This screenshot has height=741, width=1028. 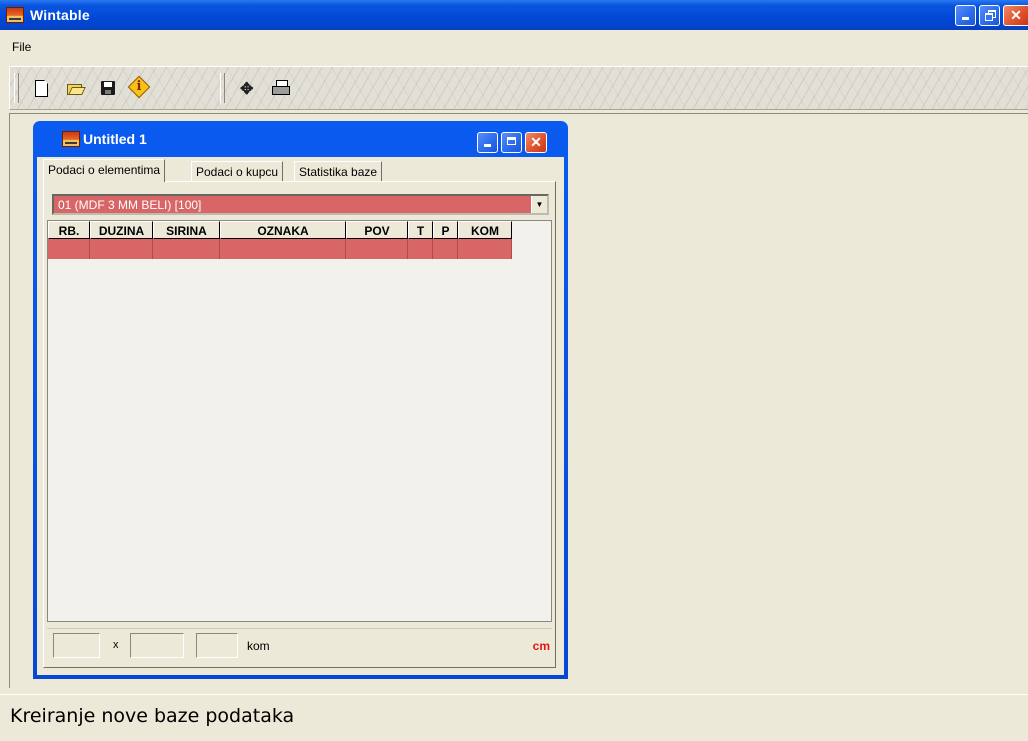 What do you see at coordinates (15, 15) in the screenshot?
I see `app-logo-icon` at bounding box center [15, 15].